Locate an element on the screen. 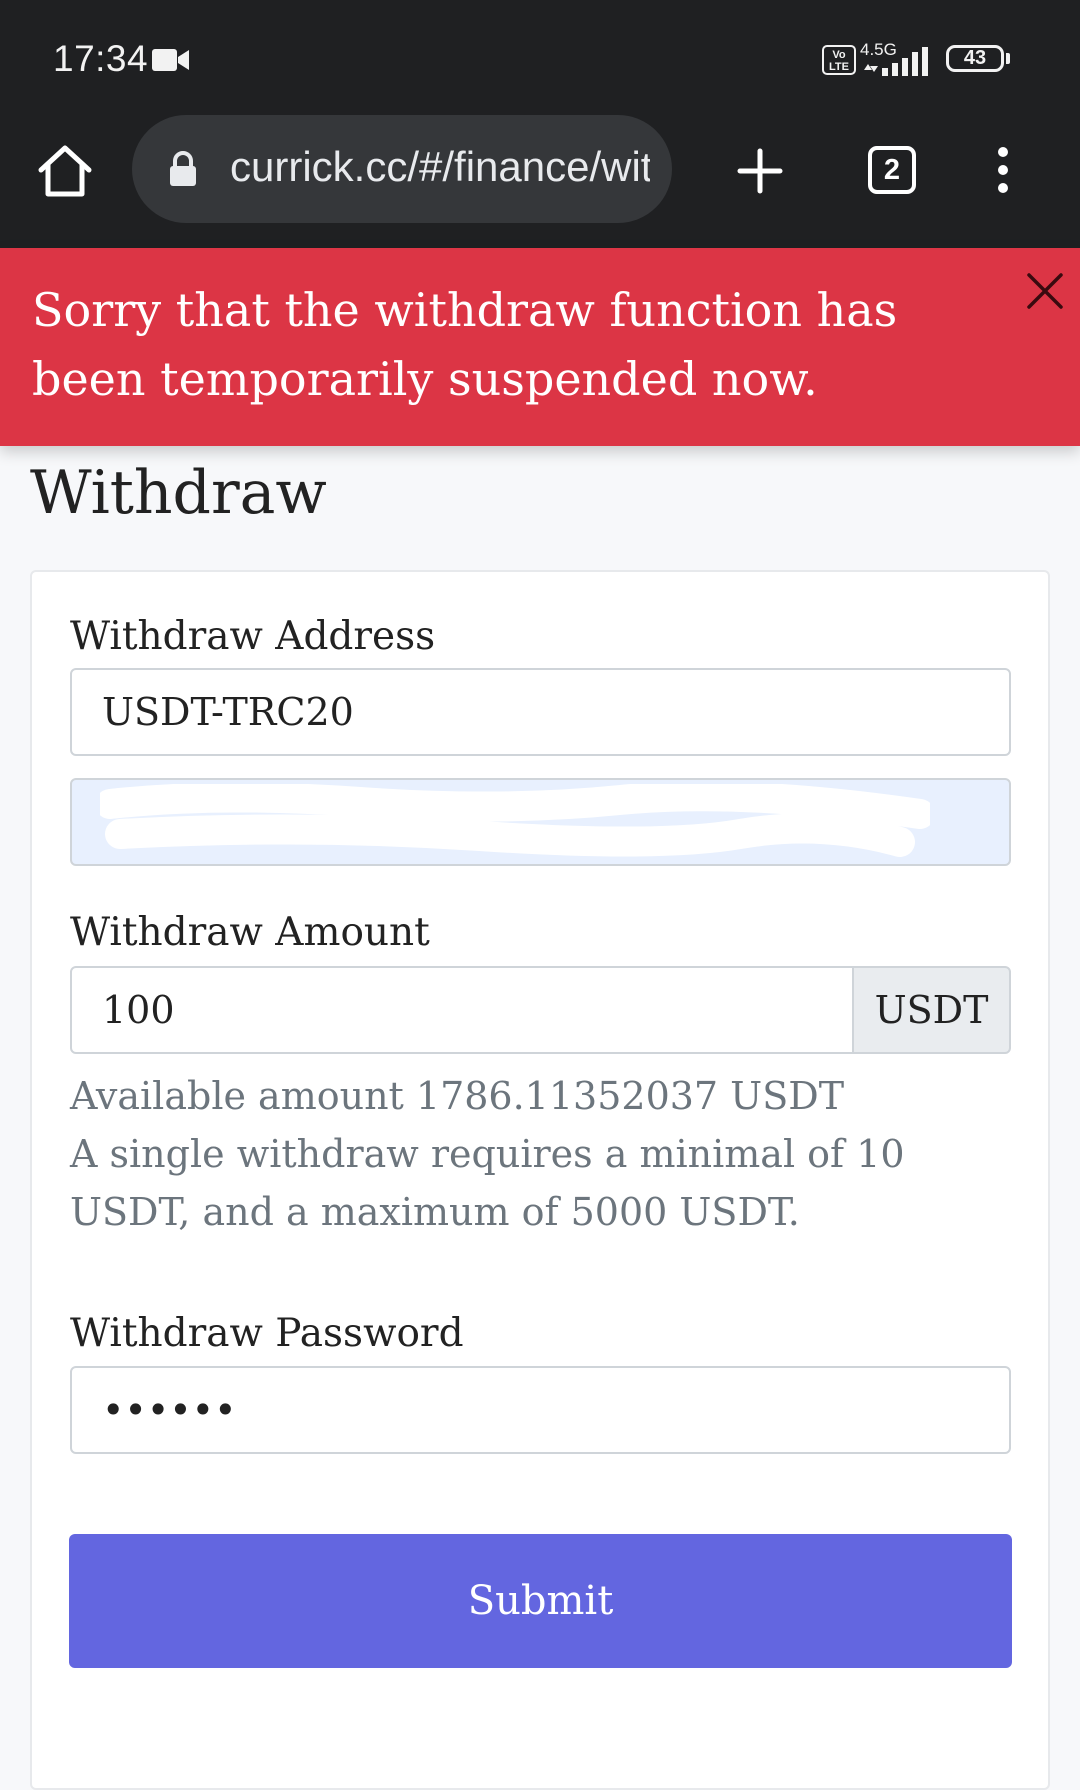  wallet-address-input is located at coordinates (540, 822).